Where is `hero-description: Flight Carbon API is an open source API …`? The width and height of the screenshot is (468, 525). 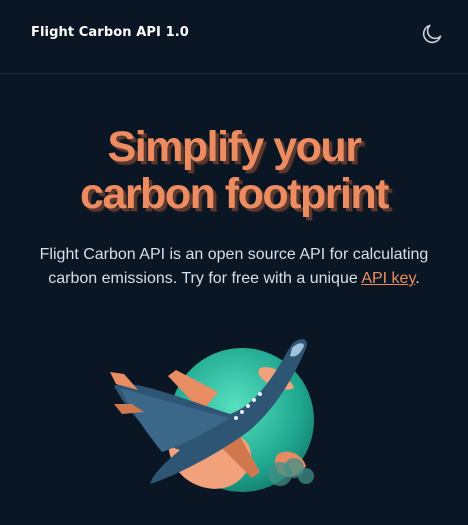
hero-description: Flight Carbon API is an open source API … is located at coordinates (234, 267).